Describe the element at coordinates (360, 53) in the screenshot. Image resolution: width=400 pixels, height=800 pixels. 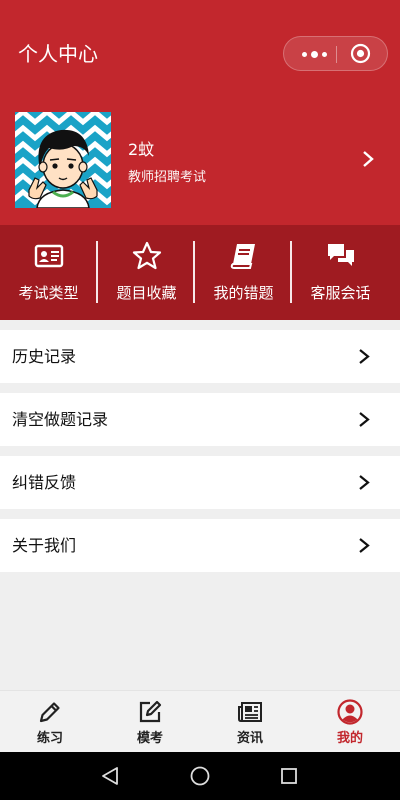
I see `mini-program-close-icon` at that location.